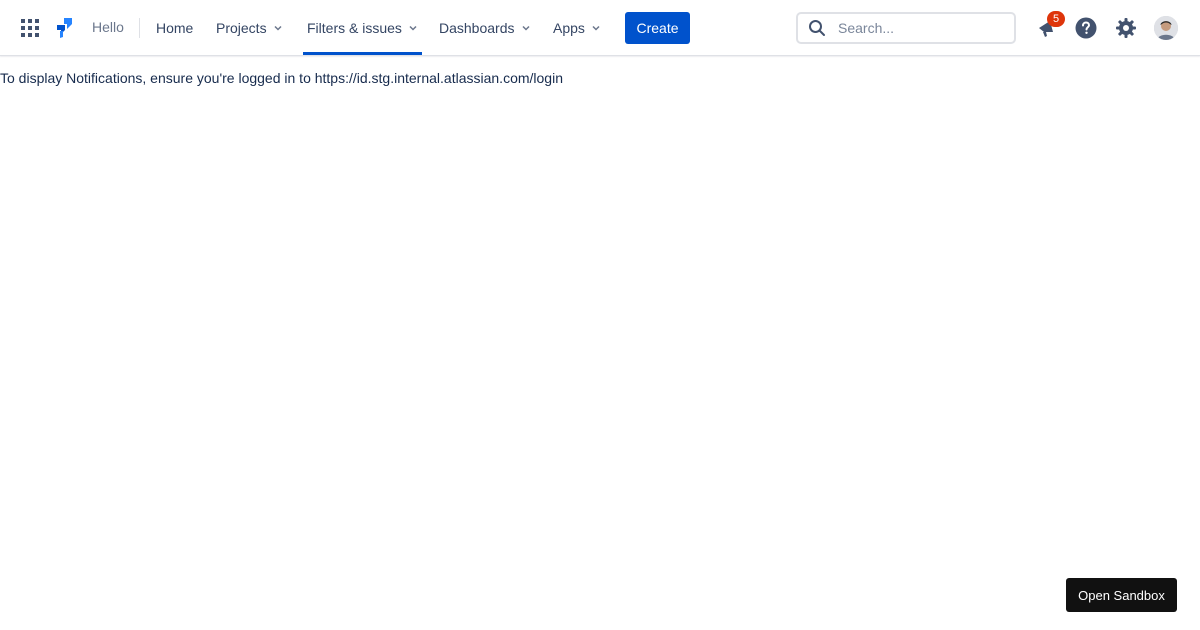  I want to click on nav-projects-label: Projects, so click(241, 28).